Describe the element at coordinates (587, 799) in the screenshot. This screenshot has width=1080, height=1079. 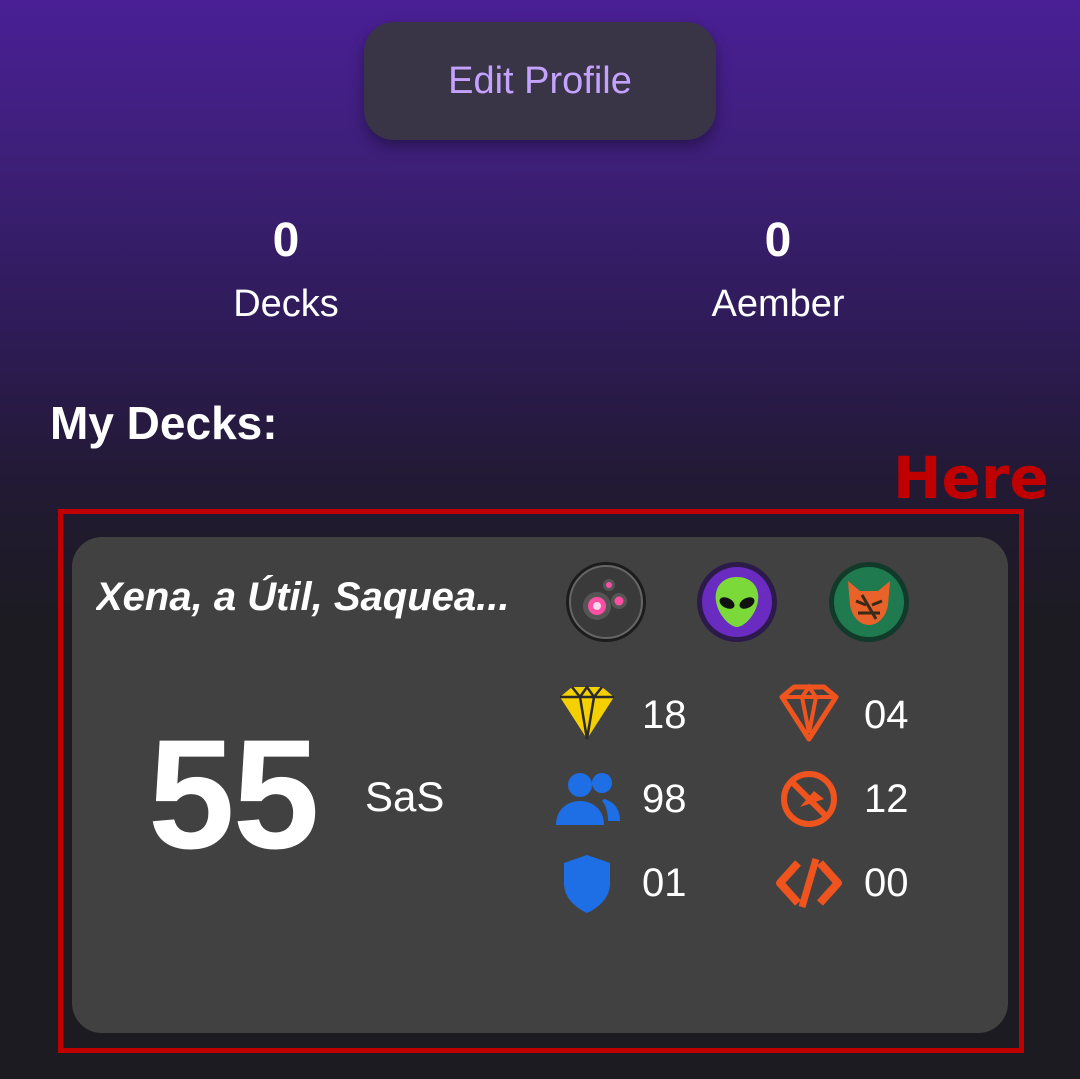
I see `creatures-icon` at that location.